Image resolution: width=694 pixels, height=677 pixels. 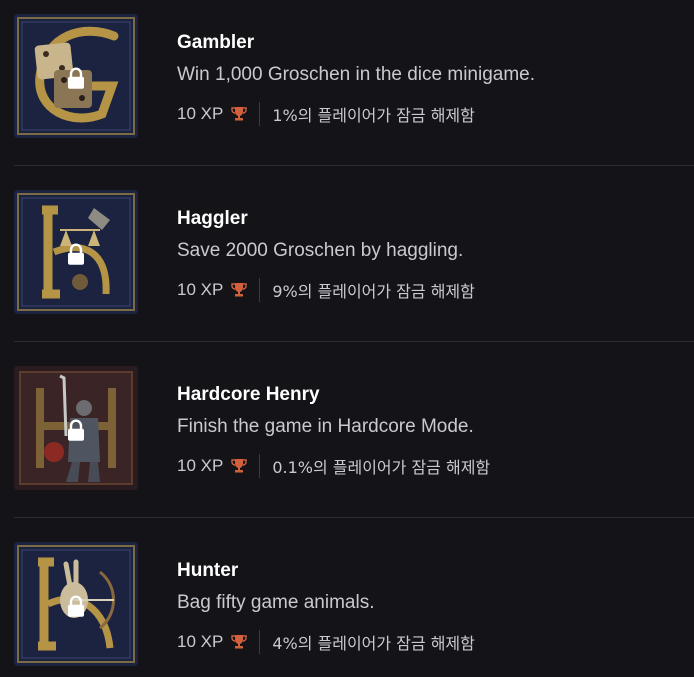 I want to click on dice-illuminated-letter-g-icon, so click(x=76, y=76).